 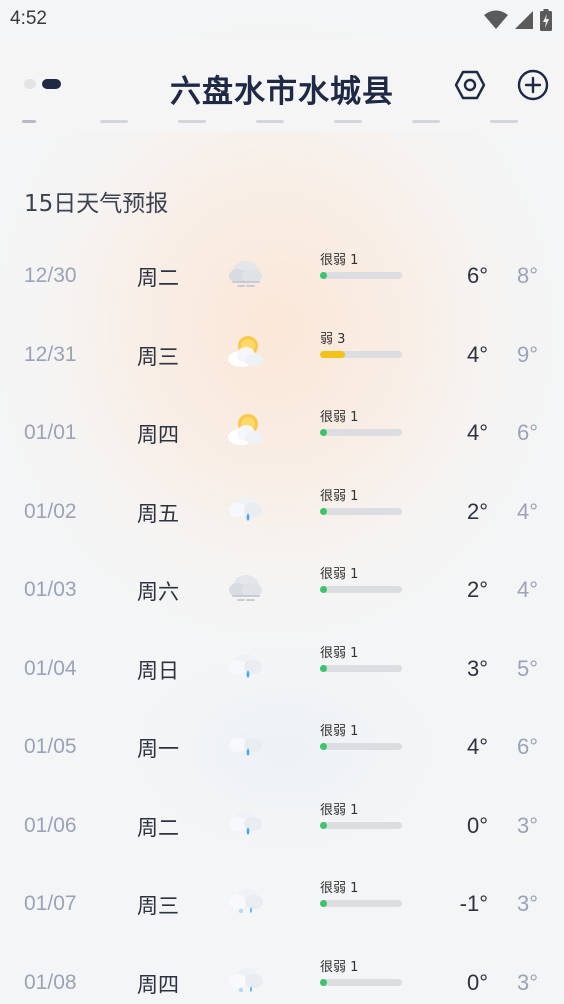 I want to click on status-time: 4:52, so click(x=28, y=18).